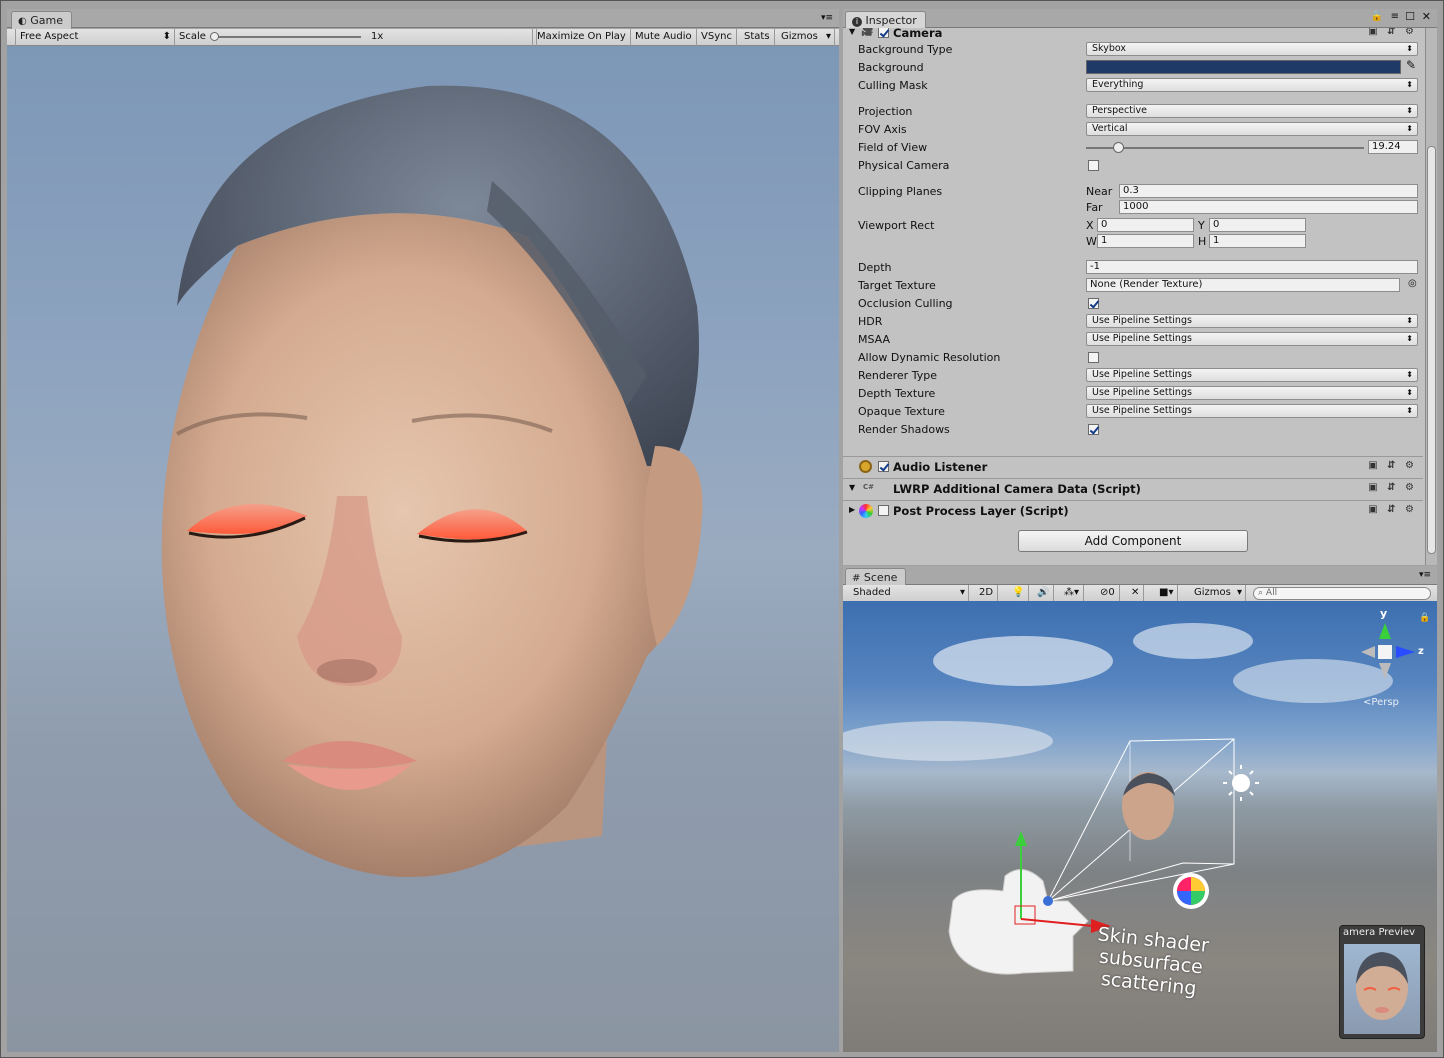 The width and height of the screenshot is (1444, 1058). I want to click on scene-search-input: ⌕ All, so click(1342, 593).